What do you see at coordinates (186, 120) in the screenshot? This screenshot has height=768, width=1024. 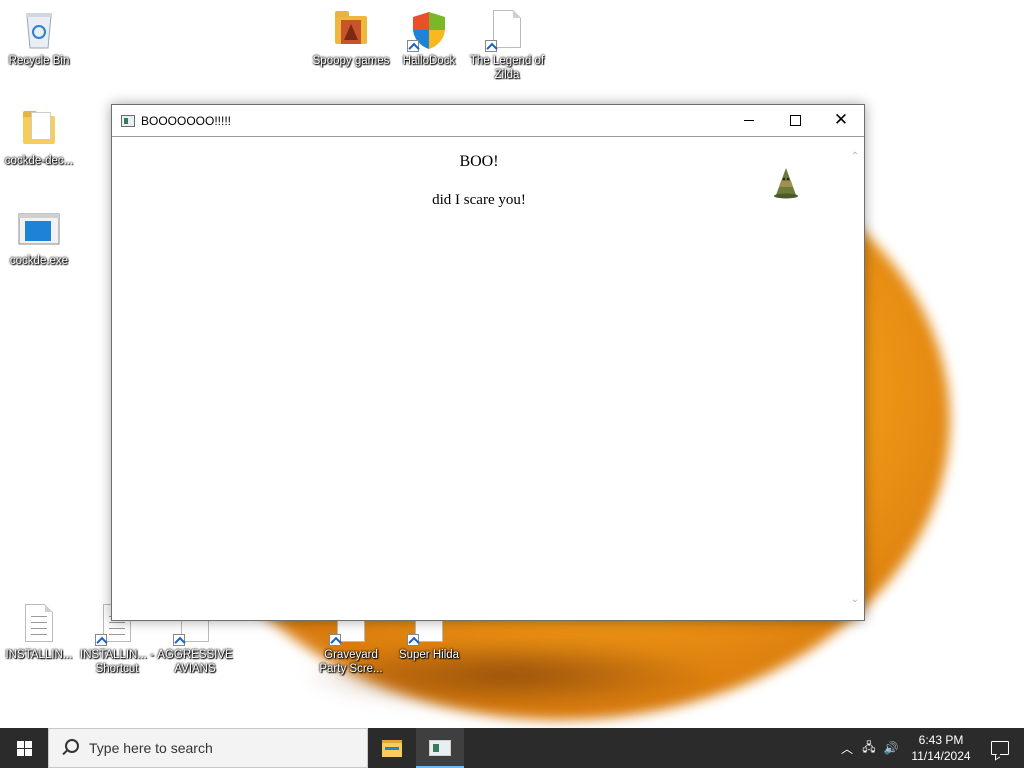 I see `window-title: BOOOOOOO!!!!!` at bounding box center [186, 120].